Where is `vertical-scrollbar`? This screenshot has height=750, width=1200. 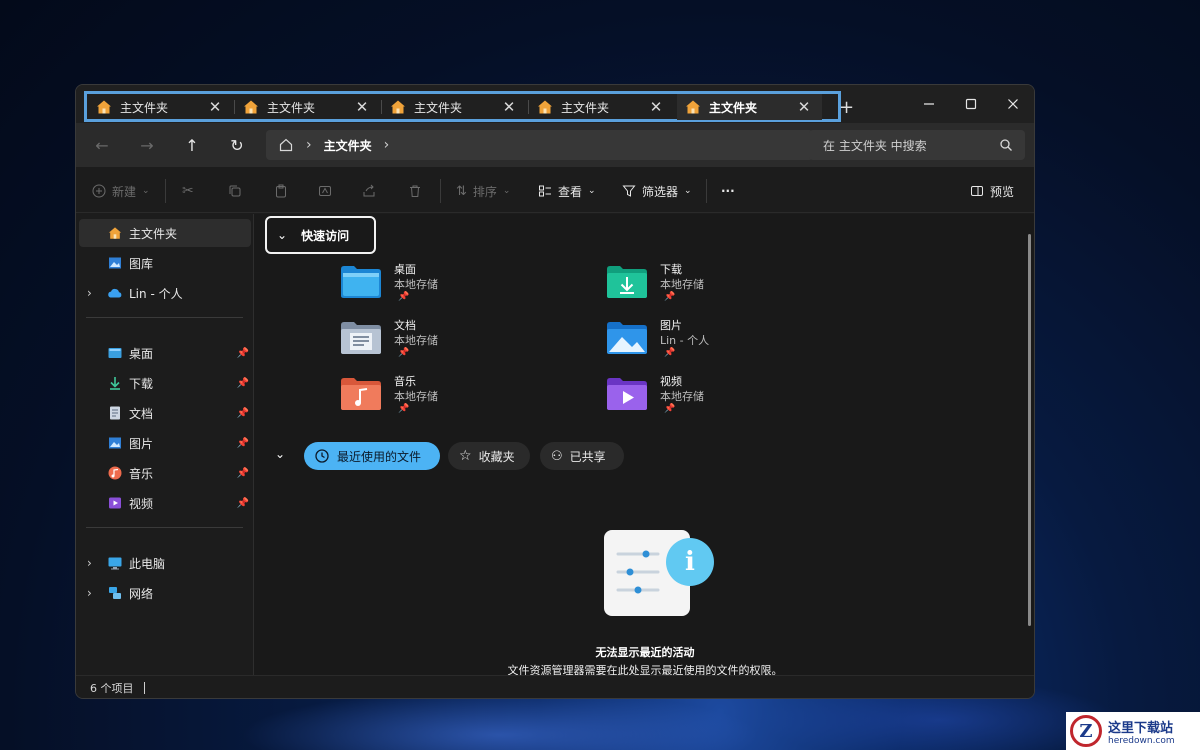 vertical-scrollbar is located at coordinates (1029, 430).